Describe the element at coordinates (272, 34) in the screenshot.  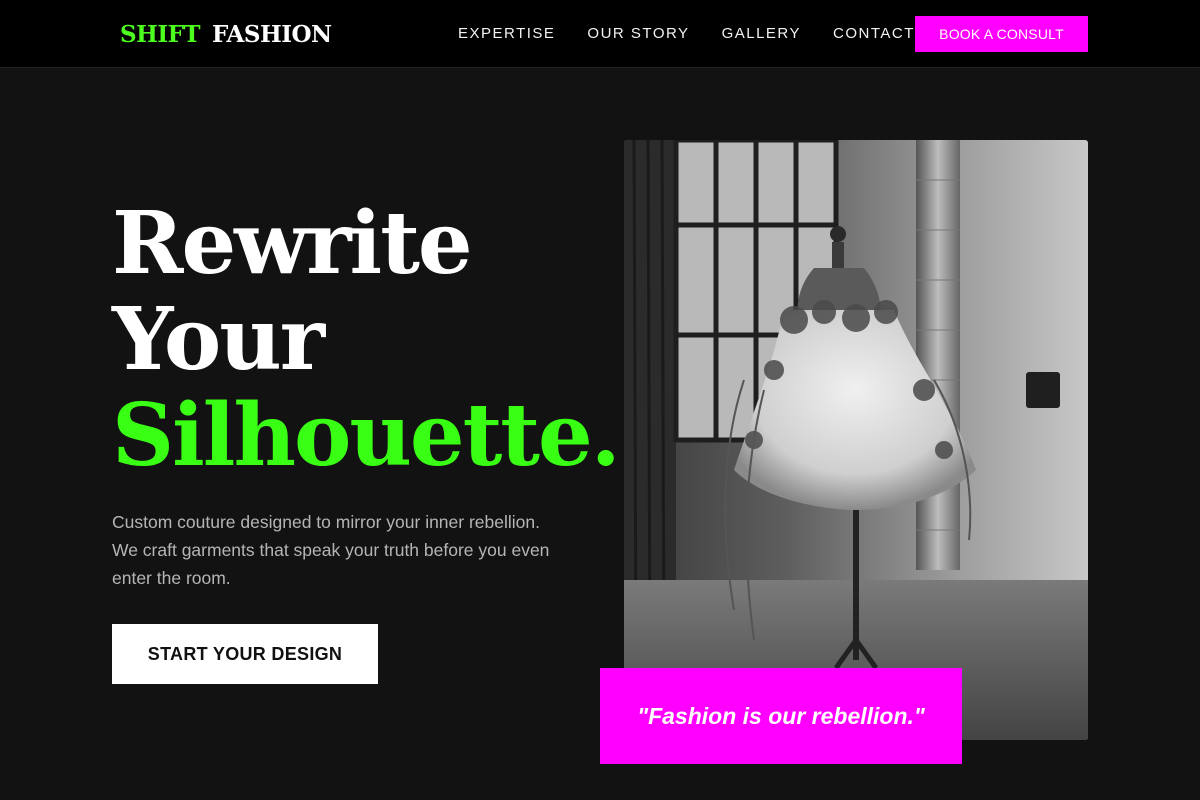
I see `brand-name-part2: FASHION` at that location.